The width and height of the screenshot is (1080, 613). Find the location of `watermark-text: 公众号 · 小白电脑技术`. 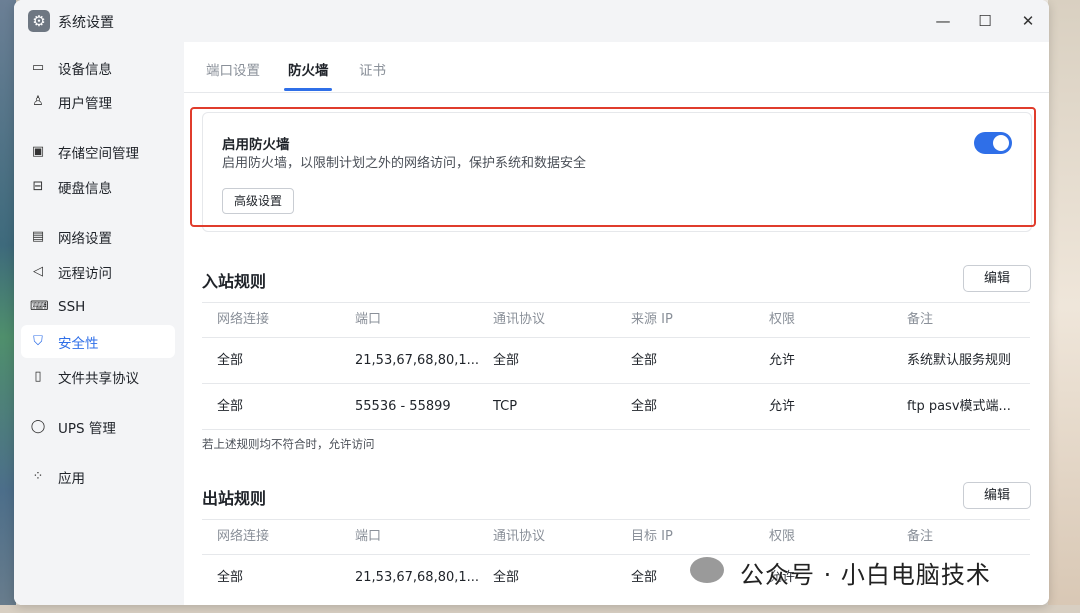

watermark-text: 公众号 · 小白电脑技术 is located at coordinates (865, 575).